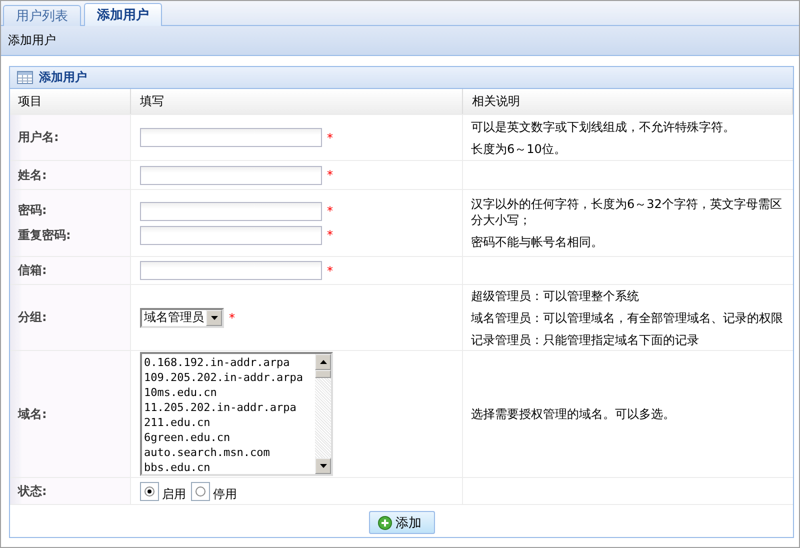 The image size is (800, 548). I want to click on field-label: 域名:, so click(33, 414).